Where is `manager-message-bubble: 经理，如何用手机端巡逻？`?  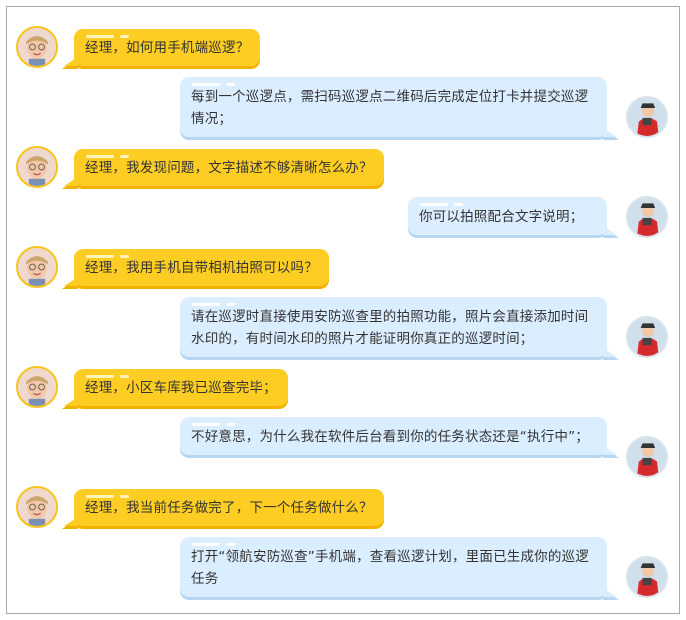
manager-message-bubble: 经理，如何用手机端巡逻？ is located at coordinates (161, 49).